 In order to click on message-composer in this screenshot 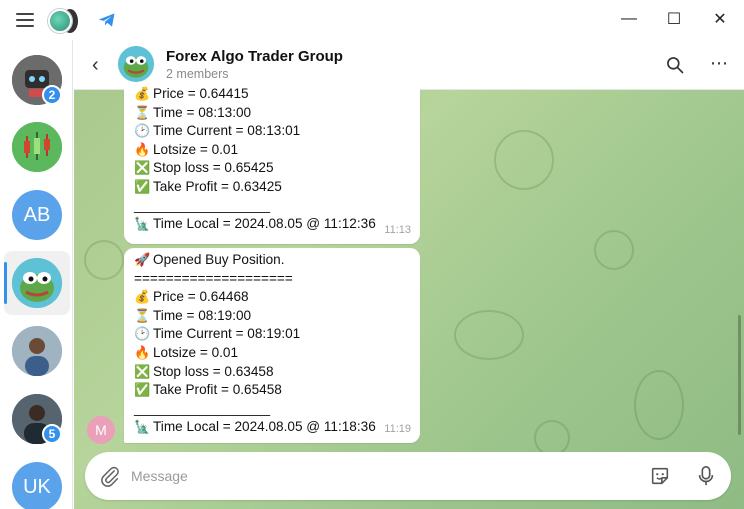, I will do `click(408, 476)`.